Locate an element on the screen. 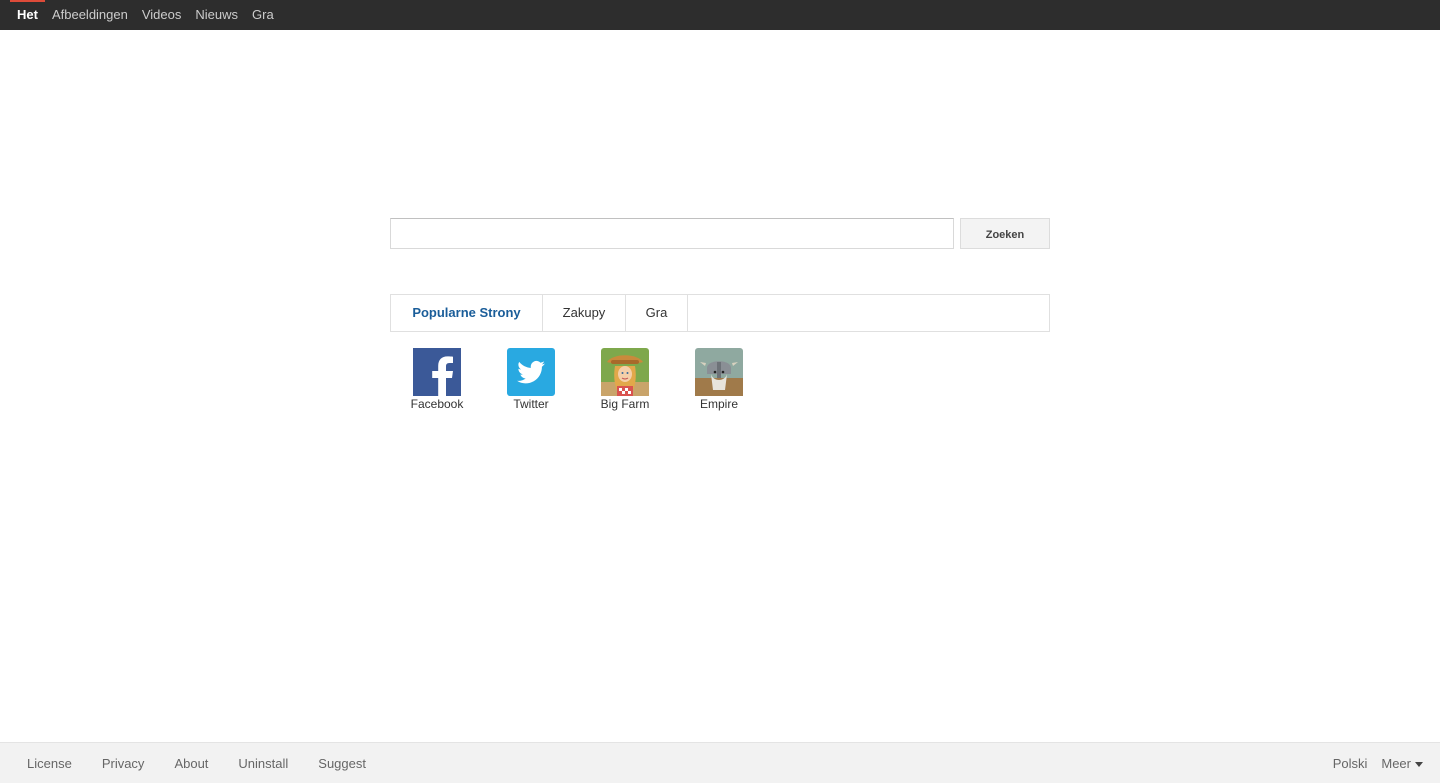 The image size is (1440, 784). nav-item-videos: Videos is located at coordinates (162, 15).